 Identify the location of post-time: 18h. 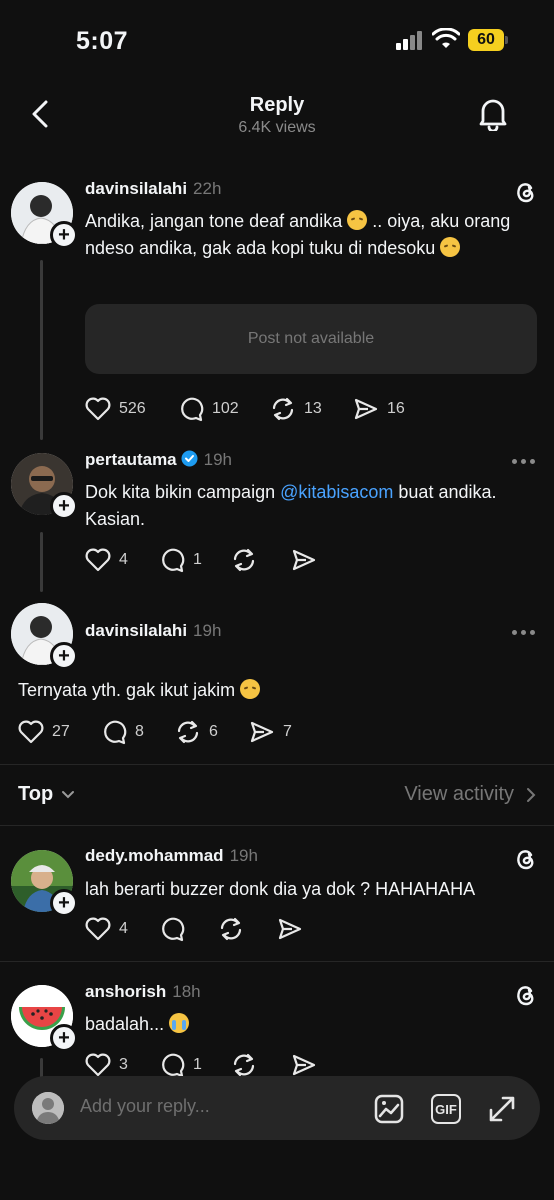
(186, 991).